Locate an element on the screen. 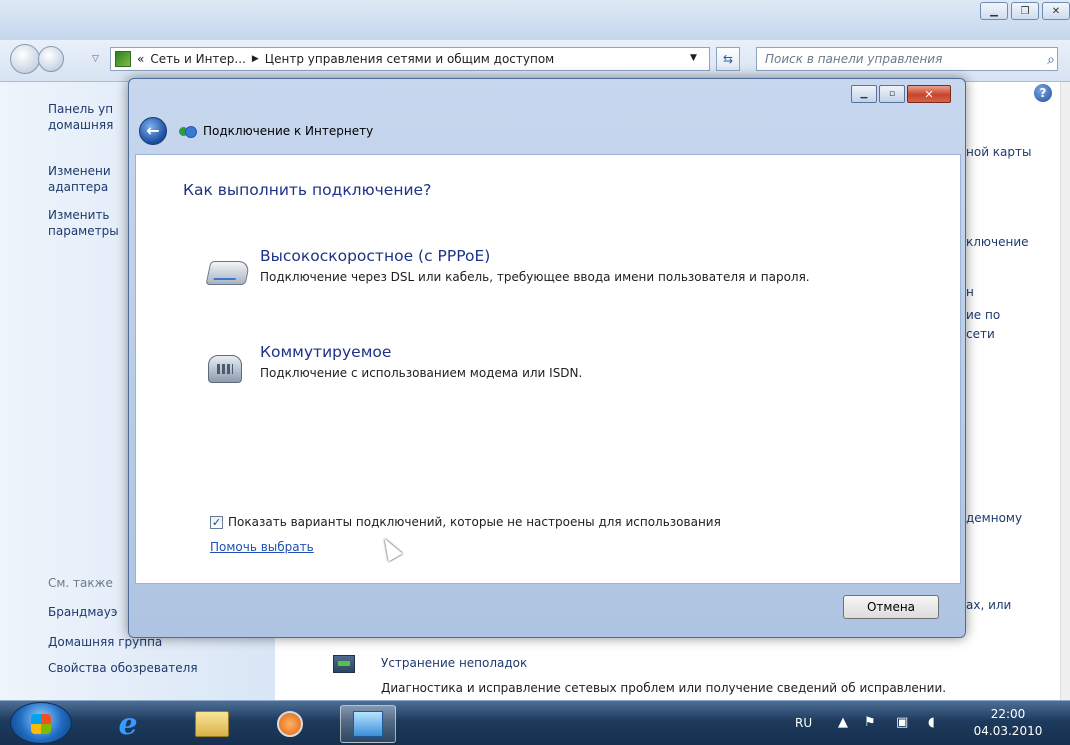 This screenshot has width=1070, height=745. maximize-button: ❐ is located at coordinates (1025, 11).